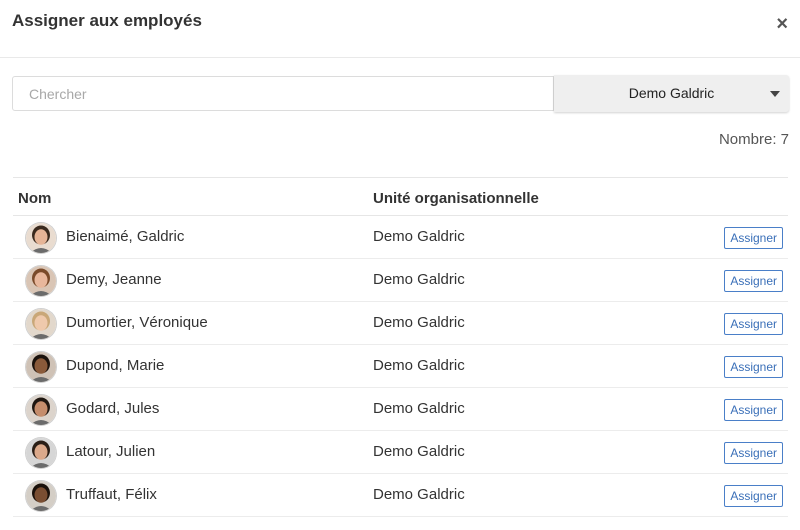 The width and height of the screenshot is (800, 530). I want to click on table-row: Bienaimé, Galdric Demo Galdric Assigner, so click(400, 237).